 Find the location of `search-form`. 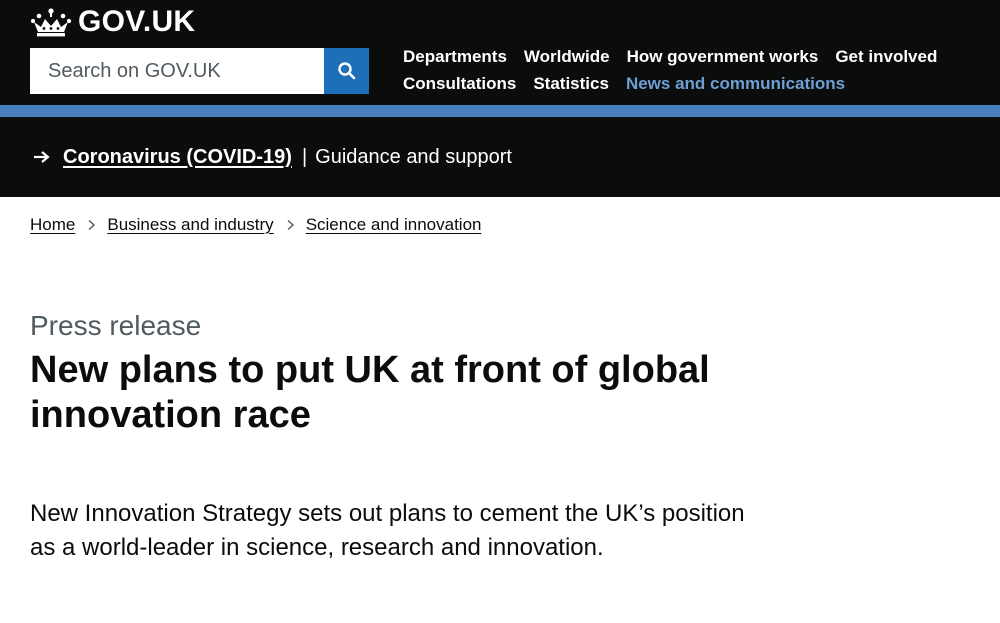

search-form is located at coordinates (199, 71).